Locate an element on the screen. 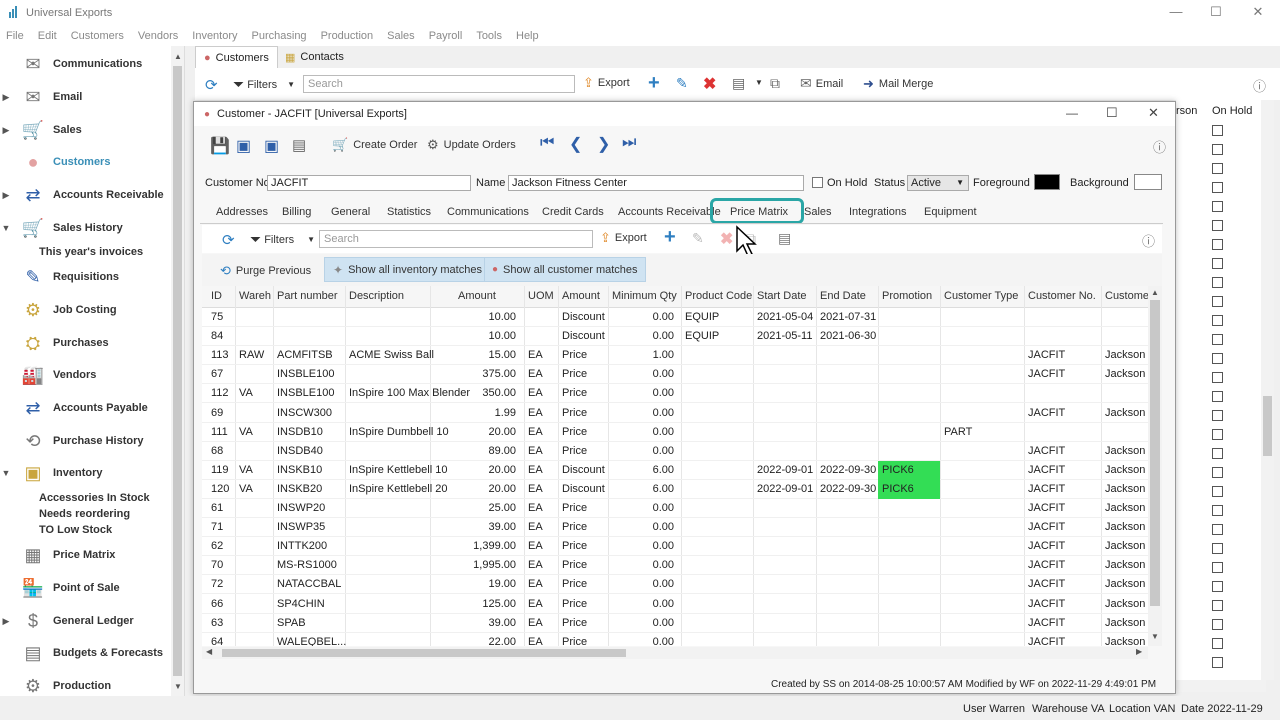  print-dropdown-icon: ▼ is located at coordinates (759, 82).